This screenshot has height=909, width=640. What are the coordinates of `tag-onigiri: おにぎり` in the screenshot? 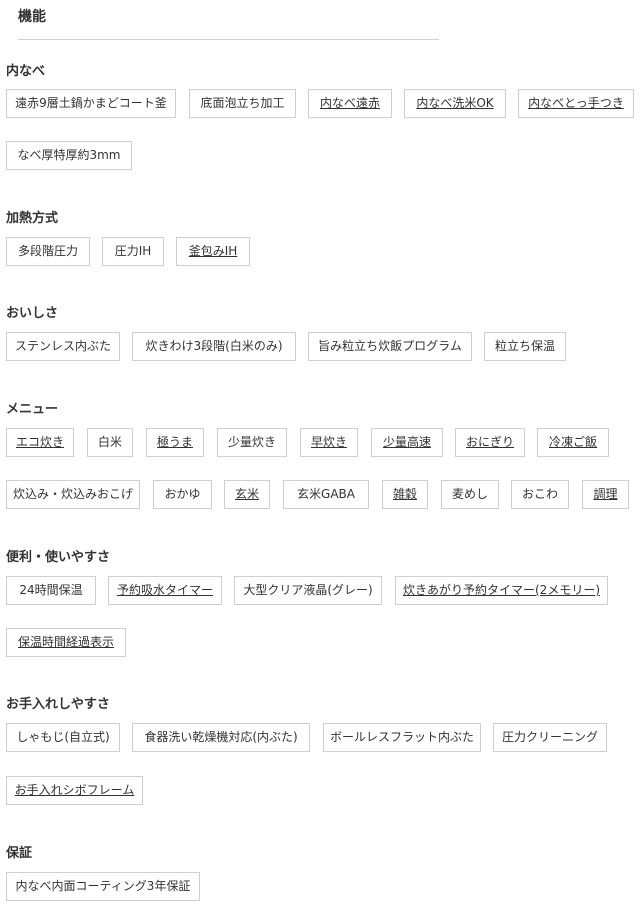 It's located at (490, 442).